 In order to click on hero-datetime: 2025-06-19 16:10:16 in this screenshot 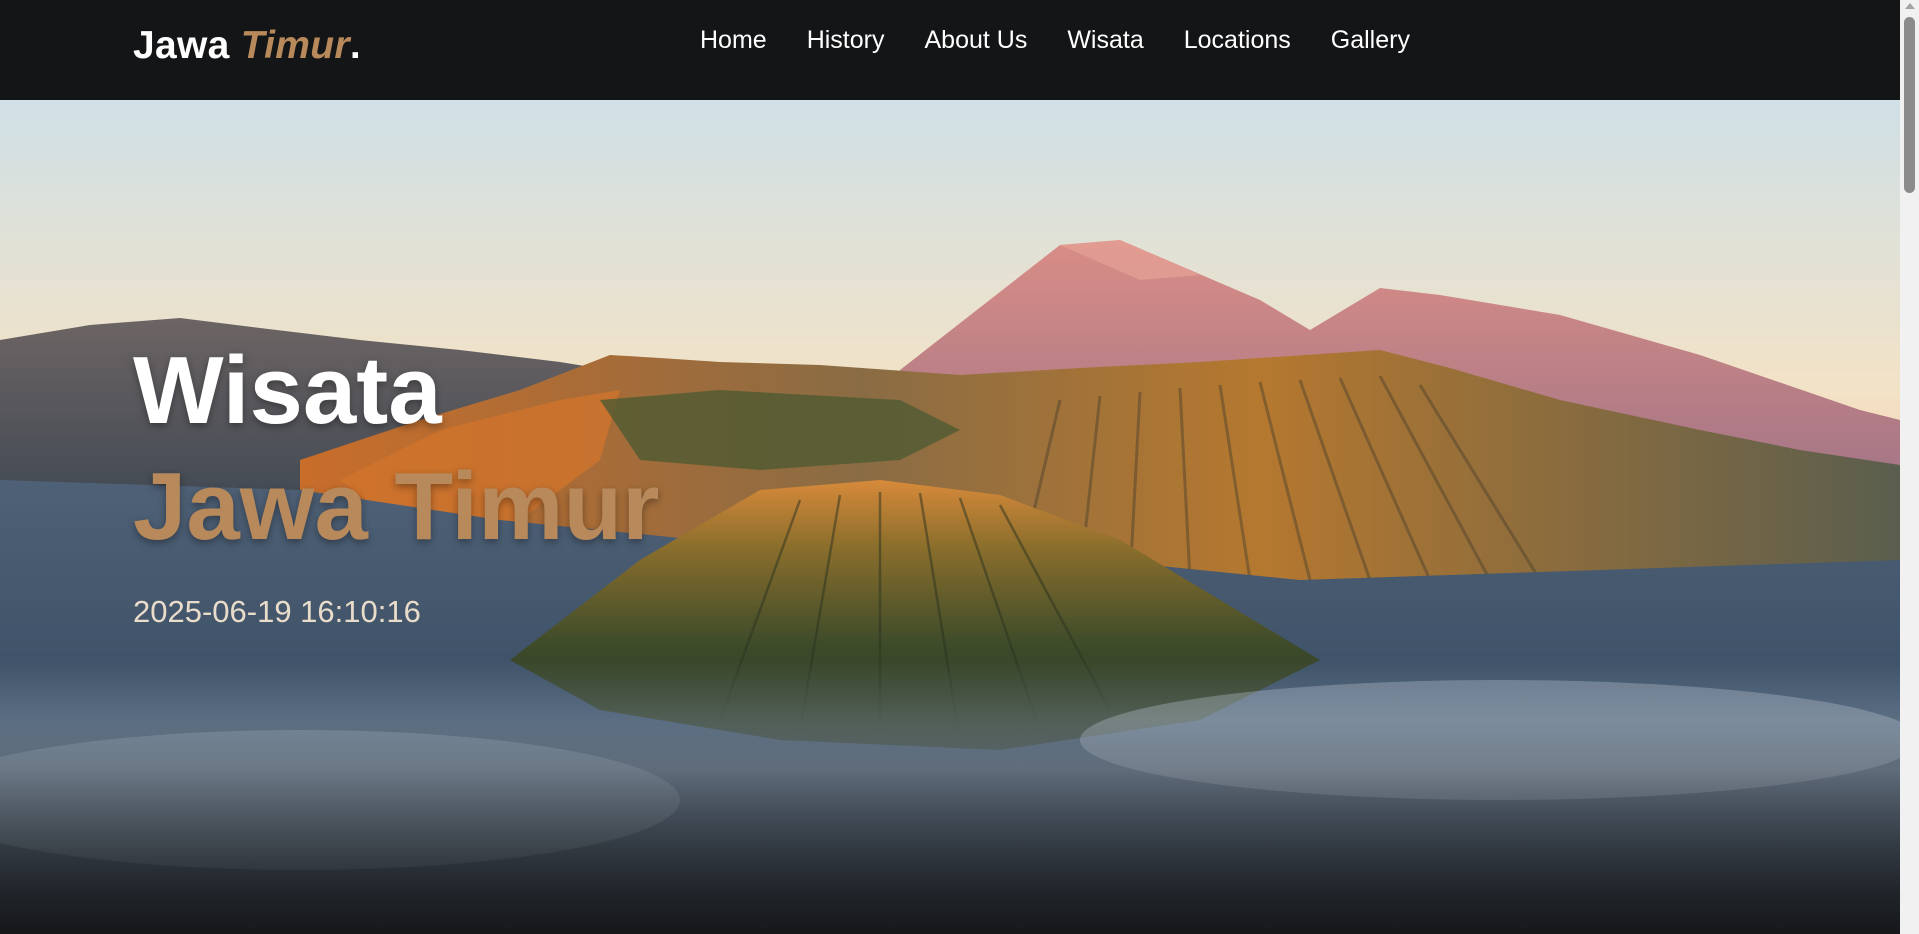, I will do `click(277, 611)`.